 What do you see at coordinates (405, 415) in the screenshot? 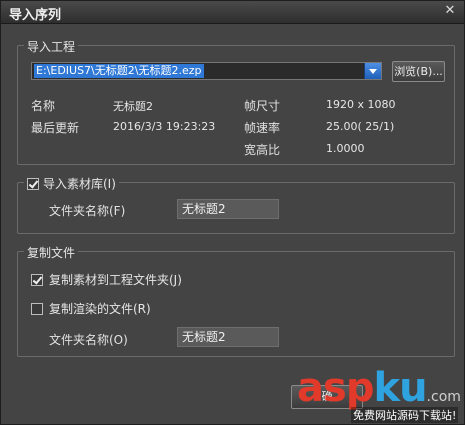
I see `watermark-tagline: 免费网站源码下载站!` at bounding box center [405, 415].